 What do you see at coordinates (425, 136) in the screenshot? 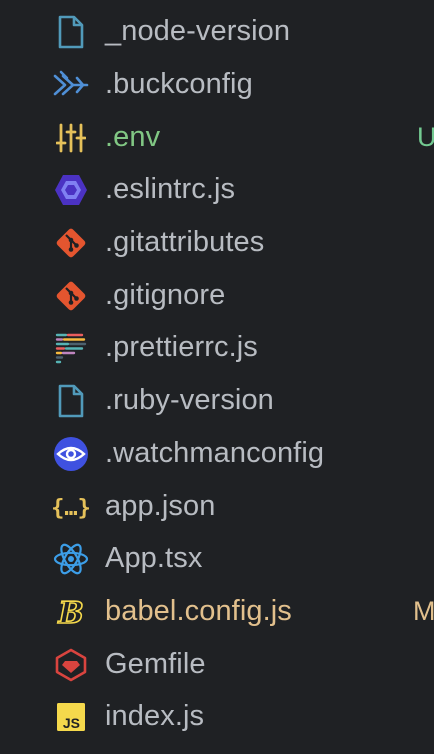
I see `git-status-badge: U` at bounding box center [425, 136].